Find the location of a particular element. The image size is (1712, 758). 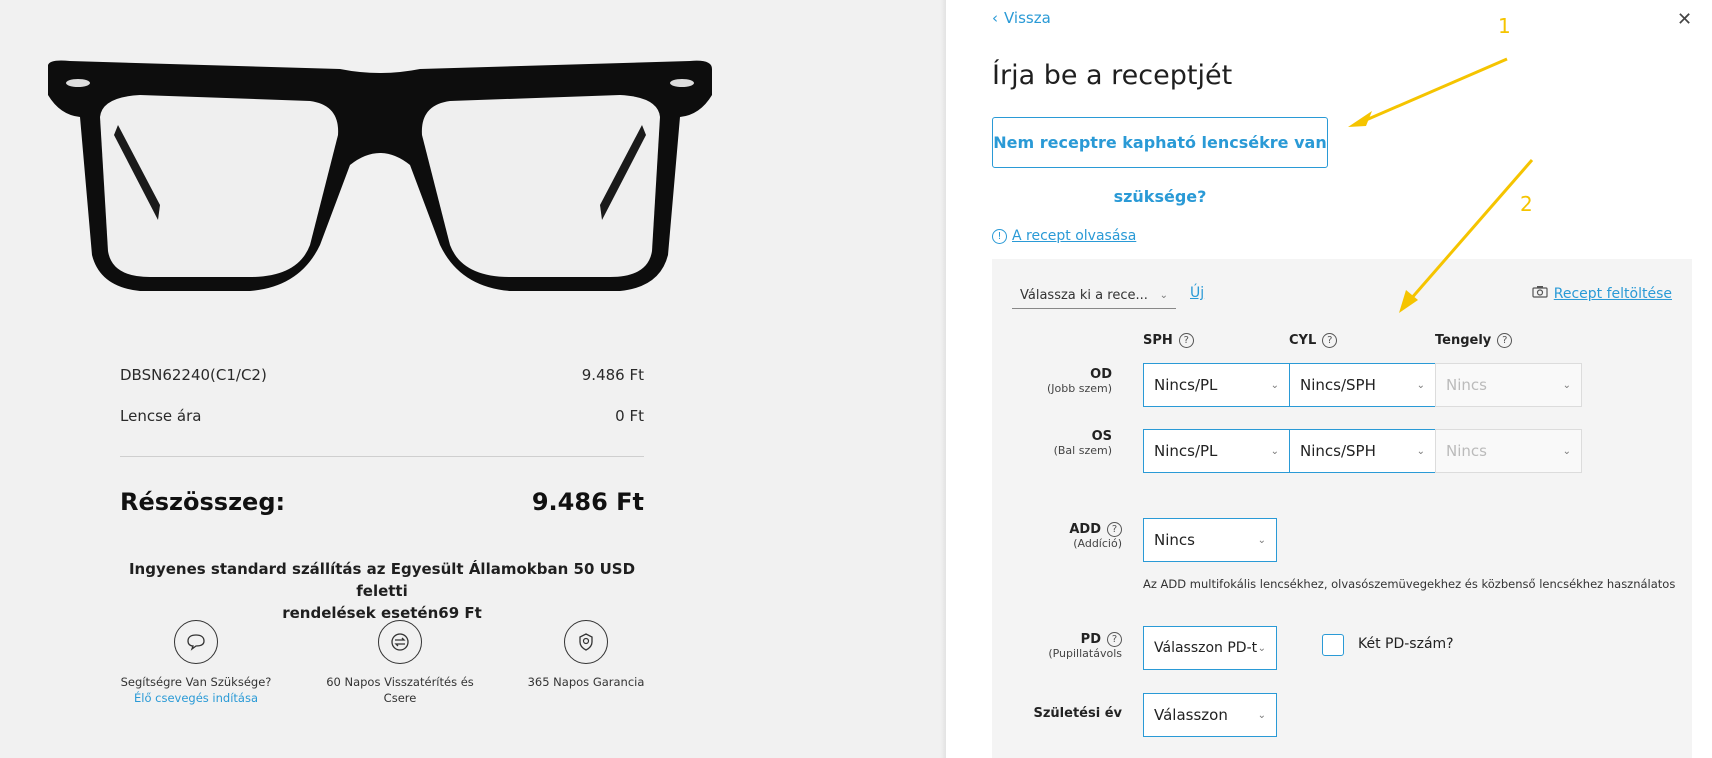

feature-warranty: 365 Napos Garancia is located at coordinates (586, 655).